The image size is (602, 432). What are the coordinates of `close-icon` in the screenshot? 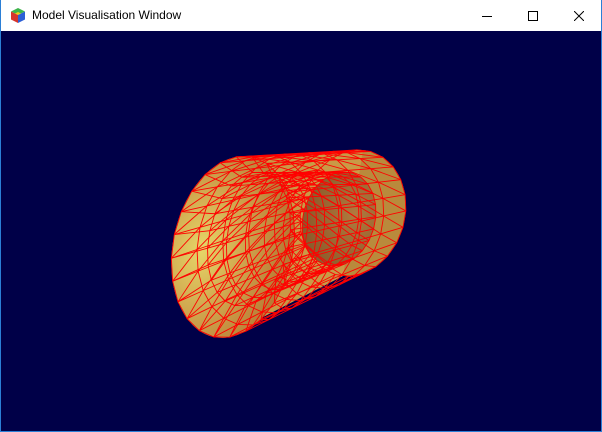 It's located at (579, 15).